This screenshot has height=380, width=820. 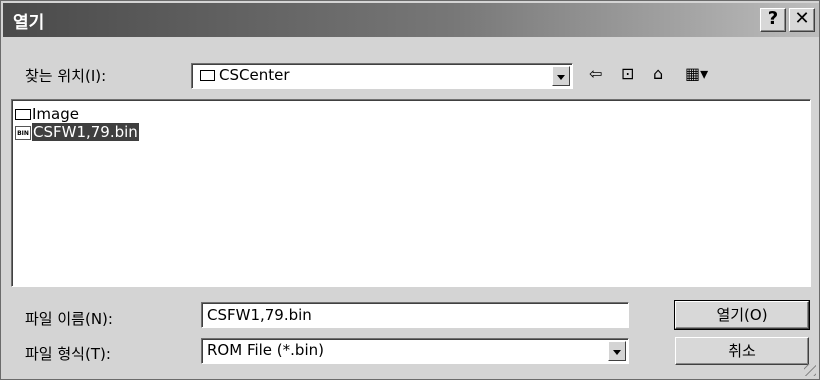 I want to click on help-button: ?, so click(x=773, y=20).